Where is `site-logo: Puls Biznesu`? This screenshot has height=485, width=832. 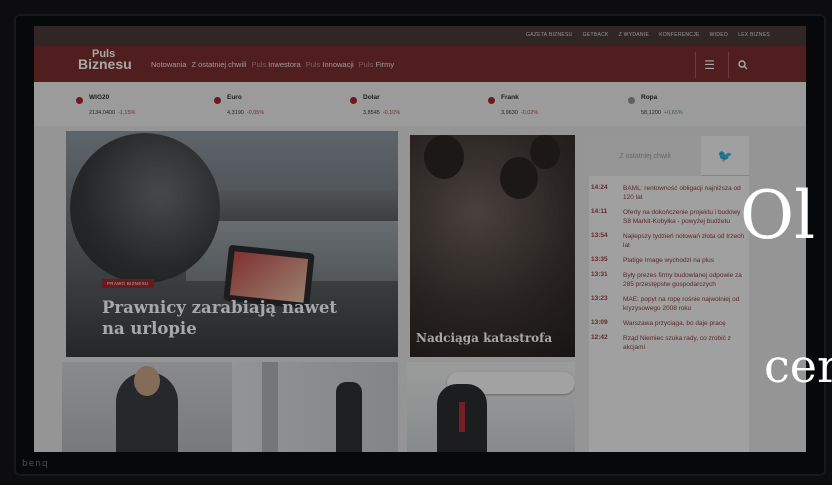
site-logo: Puls Biznesu is located at coordinates (105, 60).